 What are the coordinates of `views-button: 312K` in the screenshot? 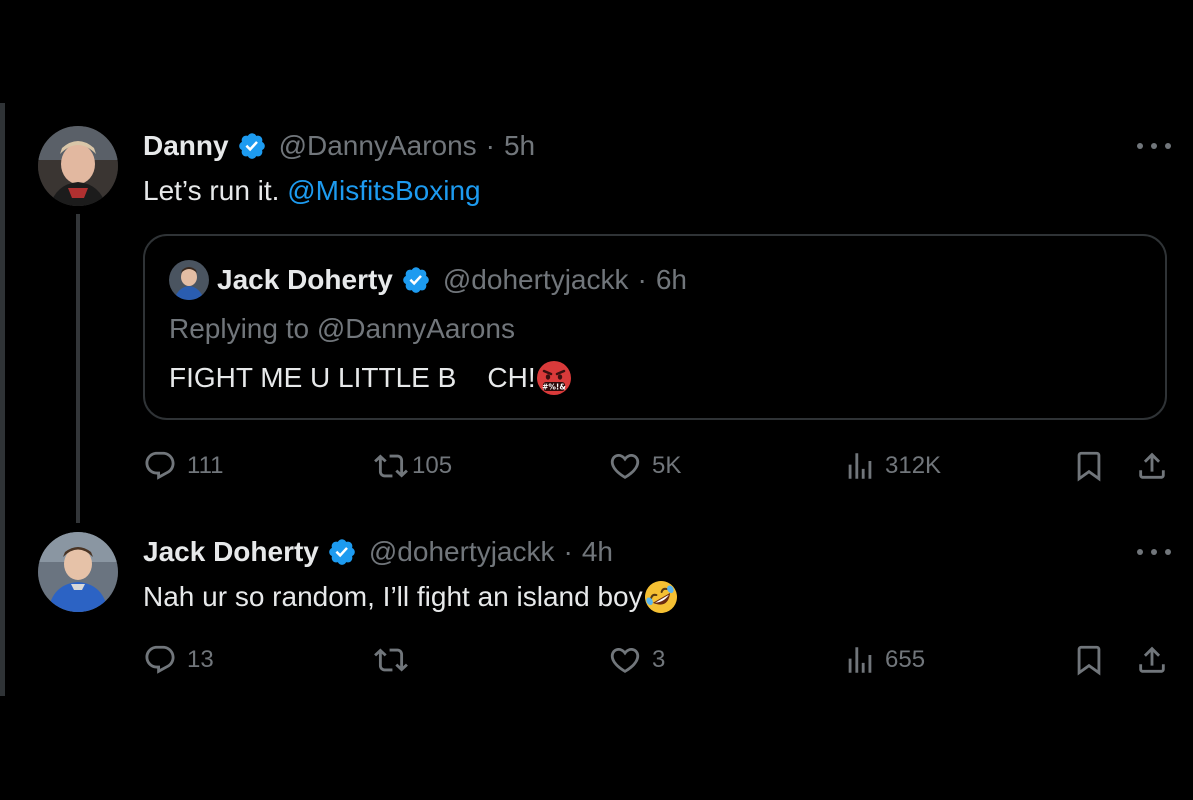 It's located at (892, 466).